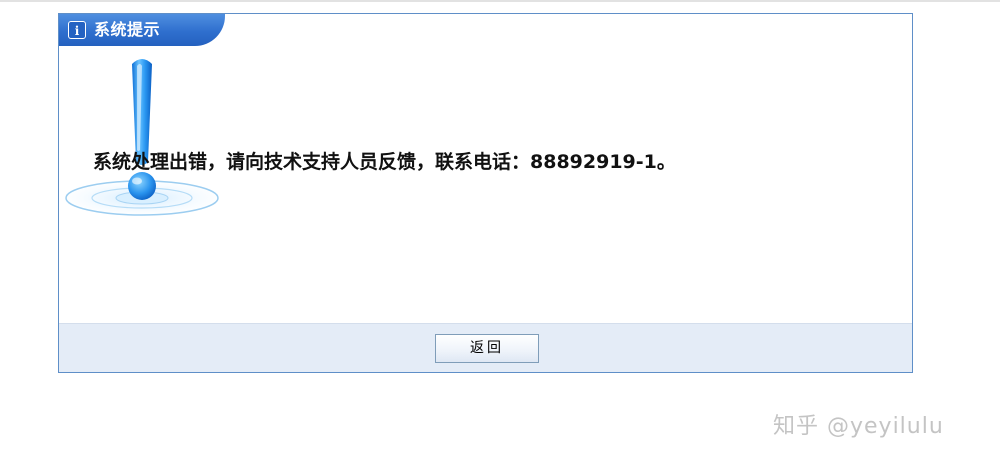 This screenshot has height=469, width=1000. I want to click on exclamation-icon, so click(142, 137).